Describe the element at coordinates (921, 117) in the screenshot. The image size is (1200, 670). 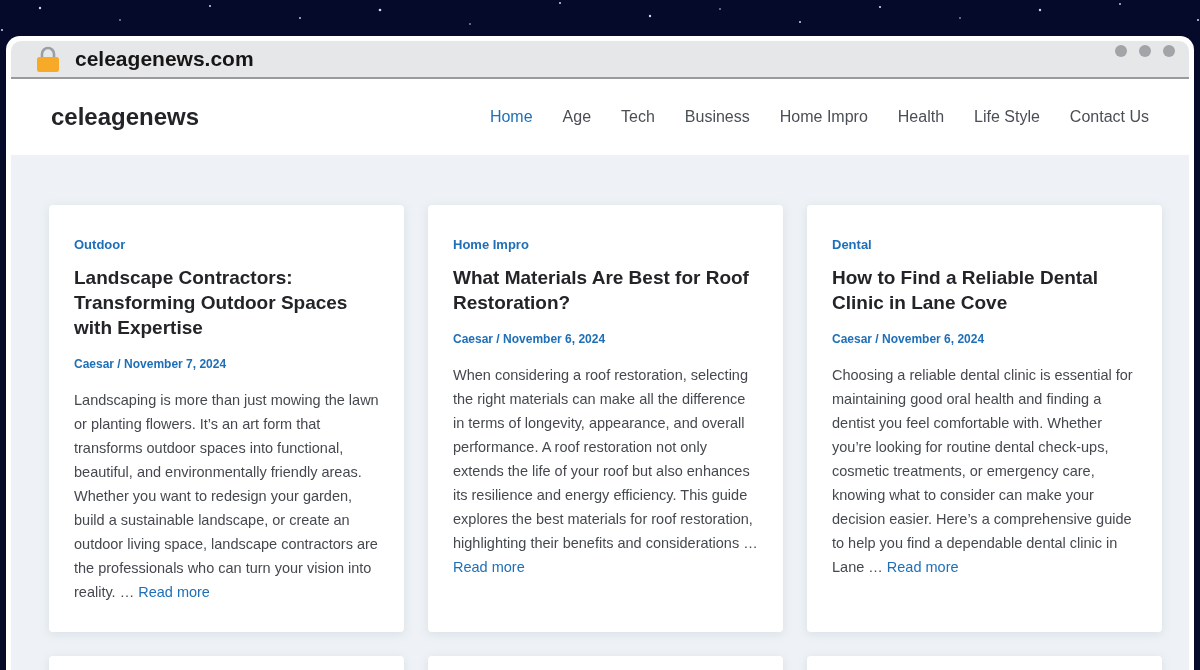
I see `nav-link: Health` at that location.